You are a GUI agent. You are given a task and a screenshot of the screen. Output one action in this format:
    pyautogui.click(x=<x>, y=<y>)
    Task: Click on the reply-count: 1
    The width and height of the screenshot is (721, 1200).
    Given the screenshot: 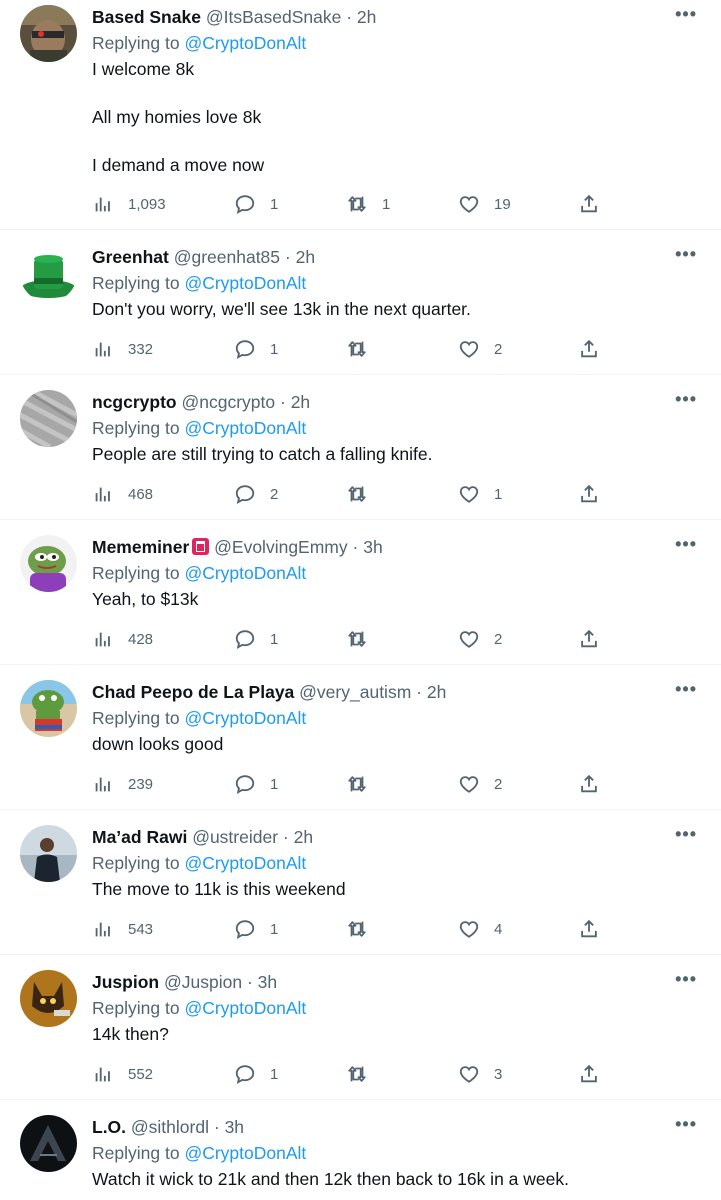 What is the action you would take?
    pyautogui.click(x=274, y=1074)
    